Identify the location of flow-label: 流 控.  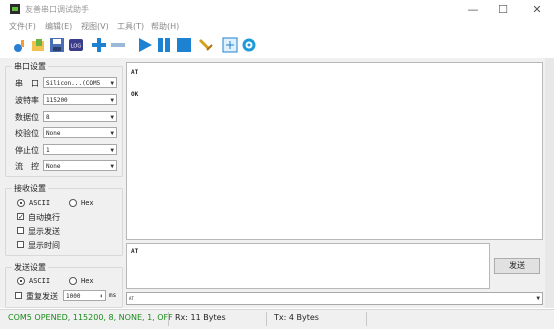
(27, 166).